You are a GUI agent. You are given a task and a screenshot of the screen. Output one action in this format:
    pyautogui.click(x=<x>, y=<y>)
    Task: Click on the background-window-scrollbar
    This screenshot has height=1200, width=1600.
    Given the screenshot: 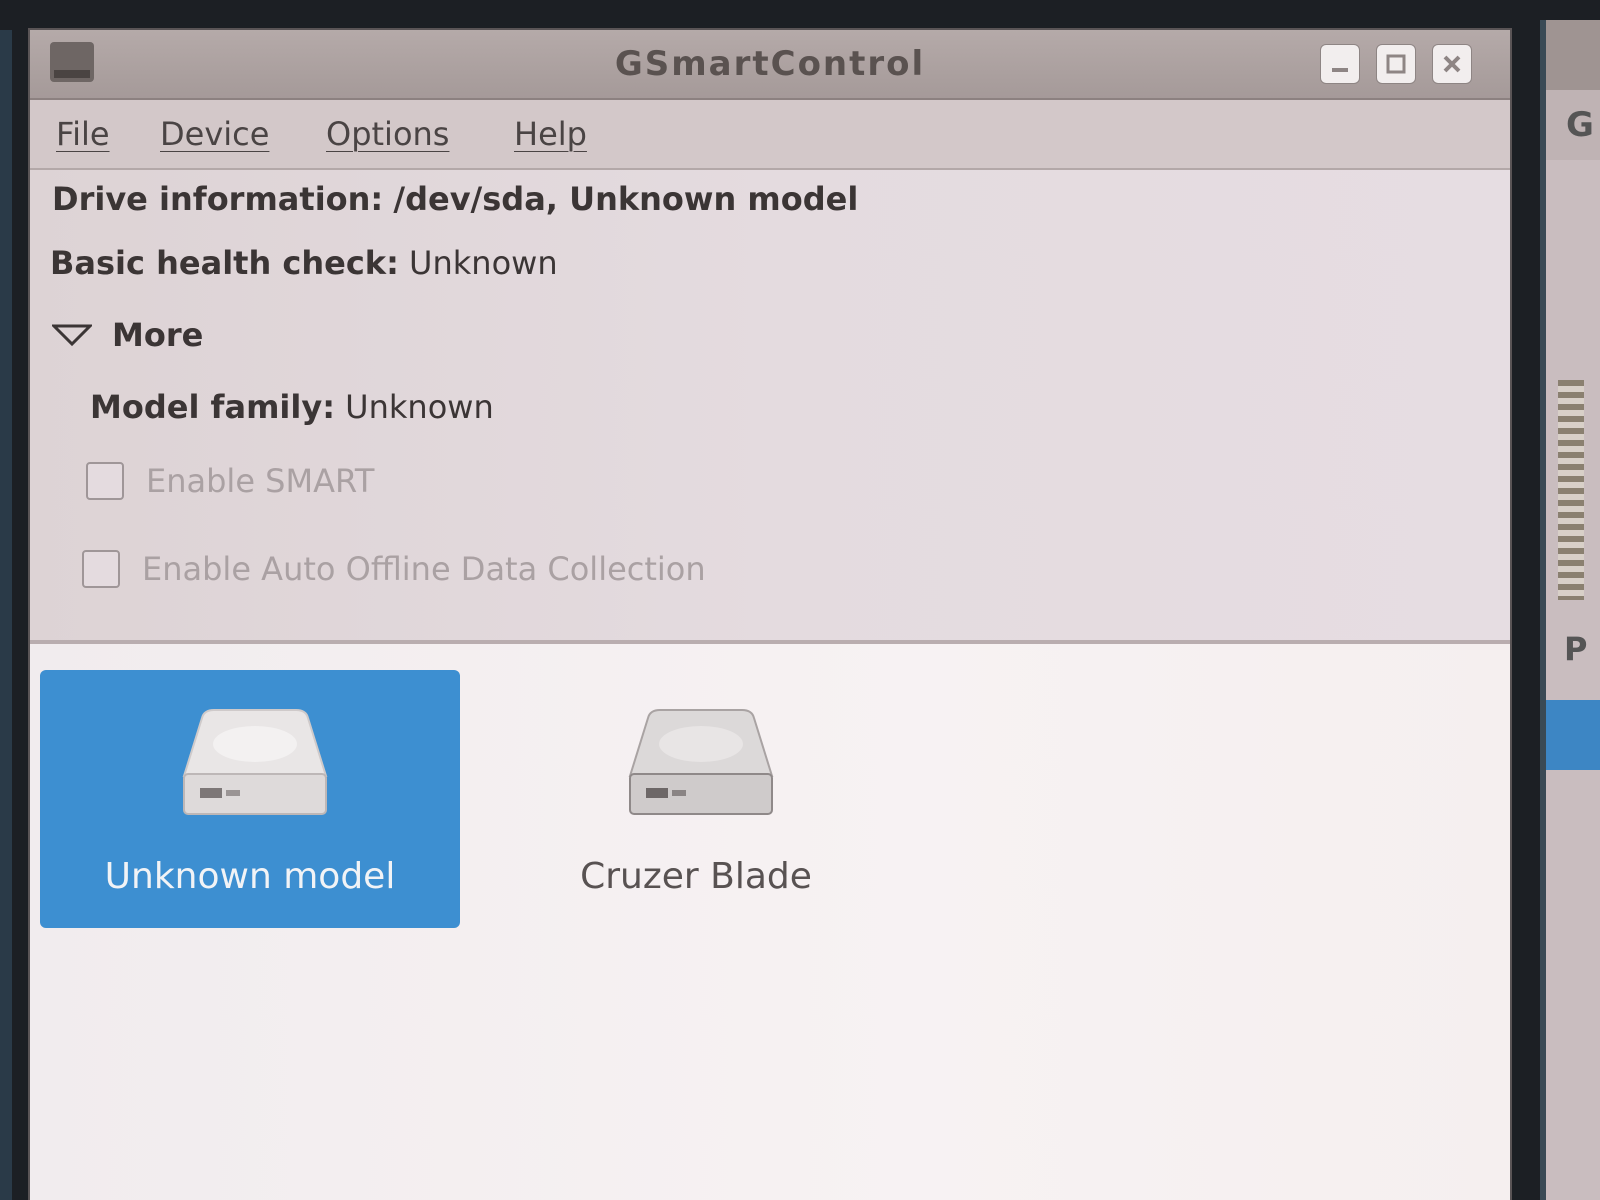 What is the action you would take?
    pyautogui.click(x=1571, y=490)
    